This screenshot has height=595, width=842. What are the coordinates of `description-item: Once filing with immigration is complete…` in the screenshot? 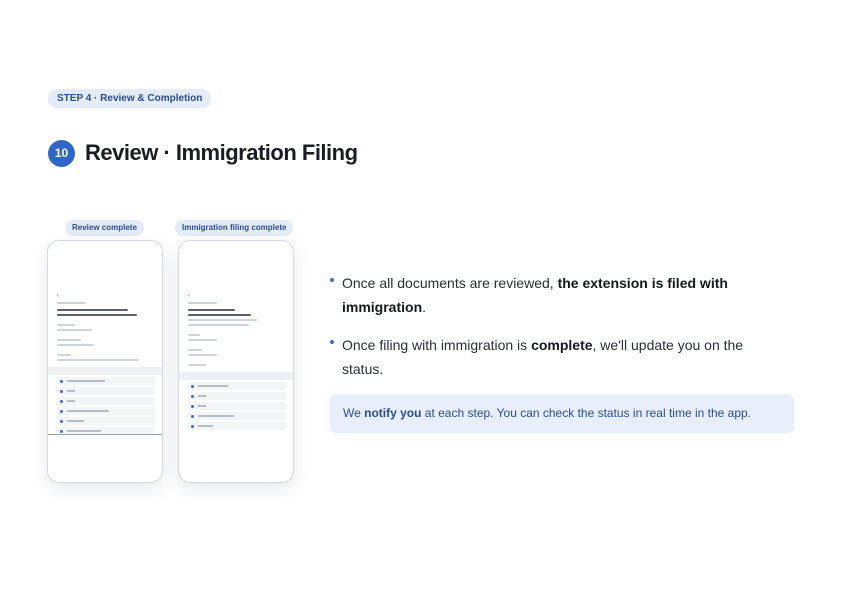 It's located at (538, 357).